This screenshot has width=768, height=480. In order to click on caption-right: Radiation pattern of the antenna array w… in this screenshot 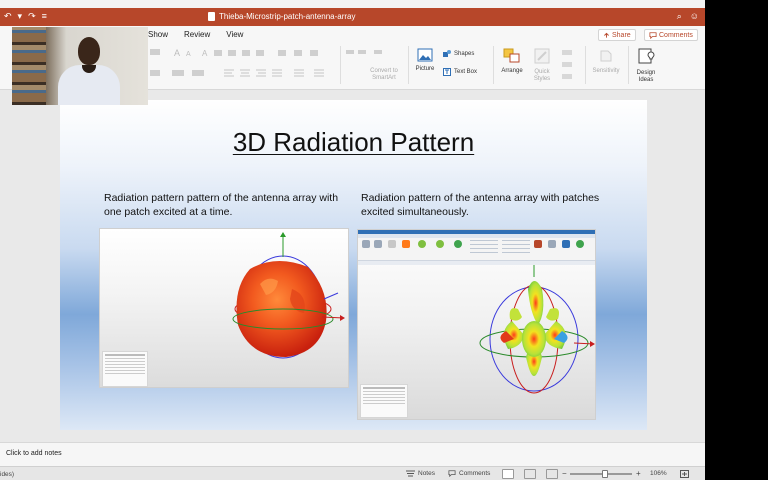, I will do `click(486, 205)`.